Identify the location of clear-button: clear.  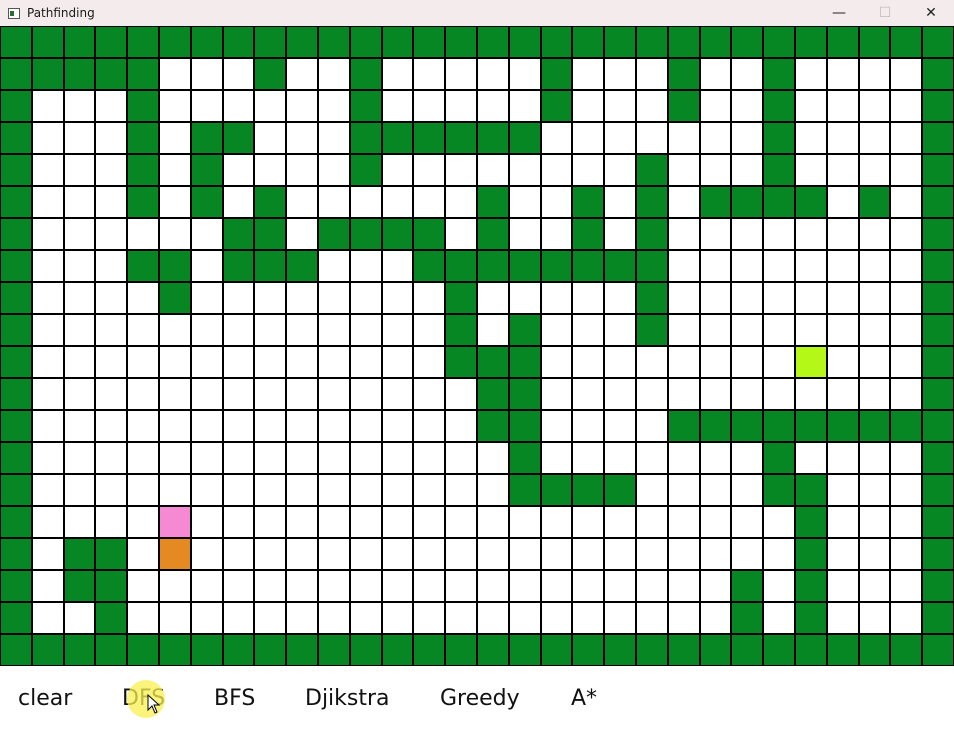
(45, 695).